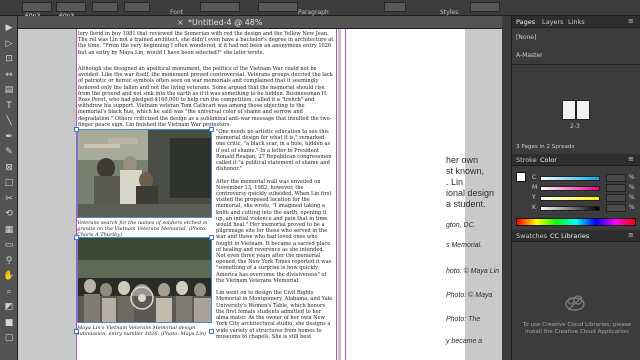  What do you see at coordinates (506, 188) in the screenshot?
I see `vertical-scrollbar` at bounding box center [506, 188].